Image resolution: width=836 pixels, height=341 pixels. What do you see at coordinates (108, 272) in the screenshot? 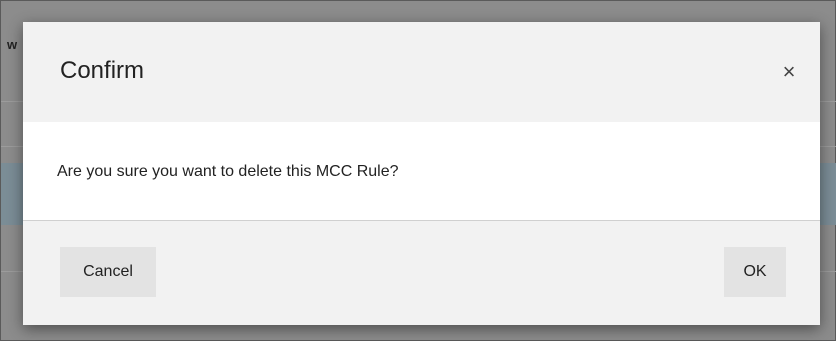
I see `cancel-button: Cancel` at bounding box center [108, 272].